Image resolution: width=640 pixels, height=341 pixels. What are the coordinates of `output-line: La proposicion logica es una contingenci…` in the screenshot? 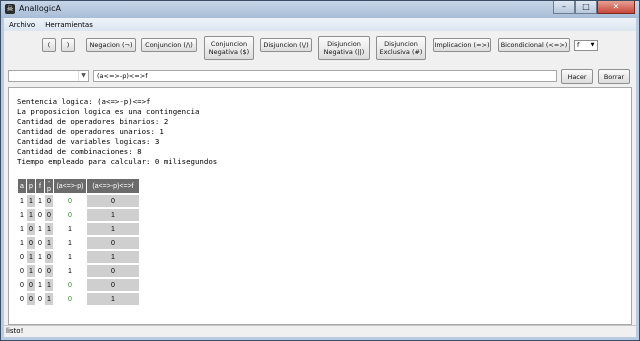 It's located at (108, 111).